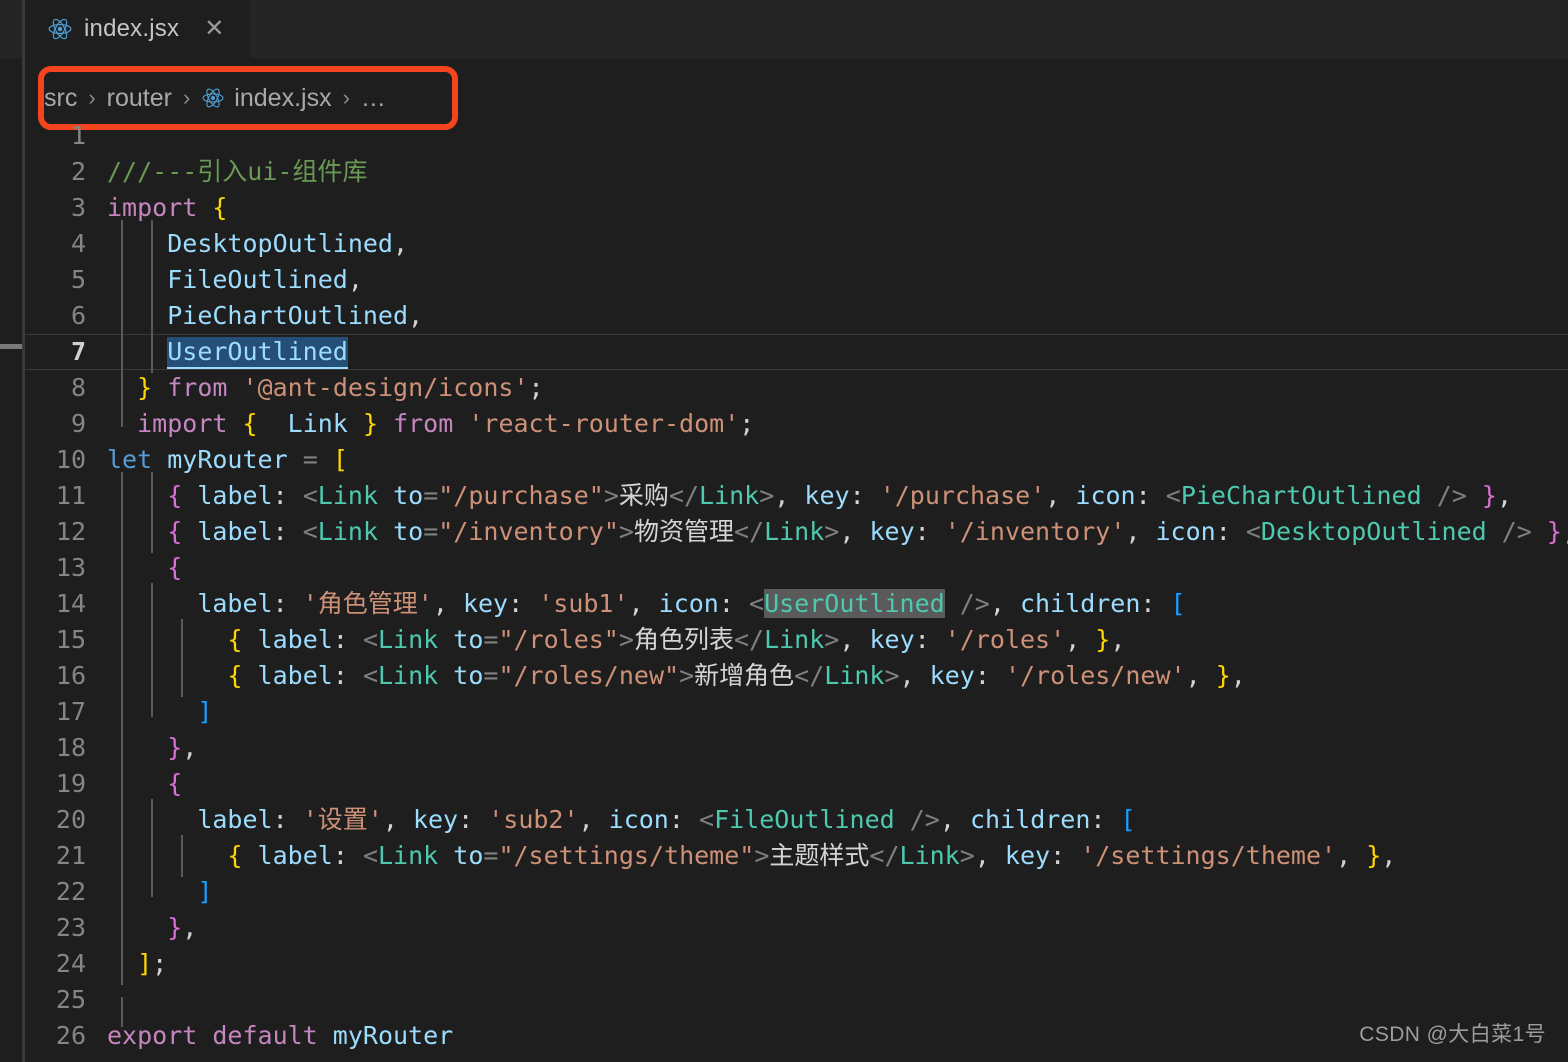 The height and width of the screenshot is (1062, 1568). Describe the element at coordinates (70, 747) in the screenshot. I see `line-number: 18` at that location.